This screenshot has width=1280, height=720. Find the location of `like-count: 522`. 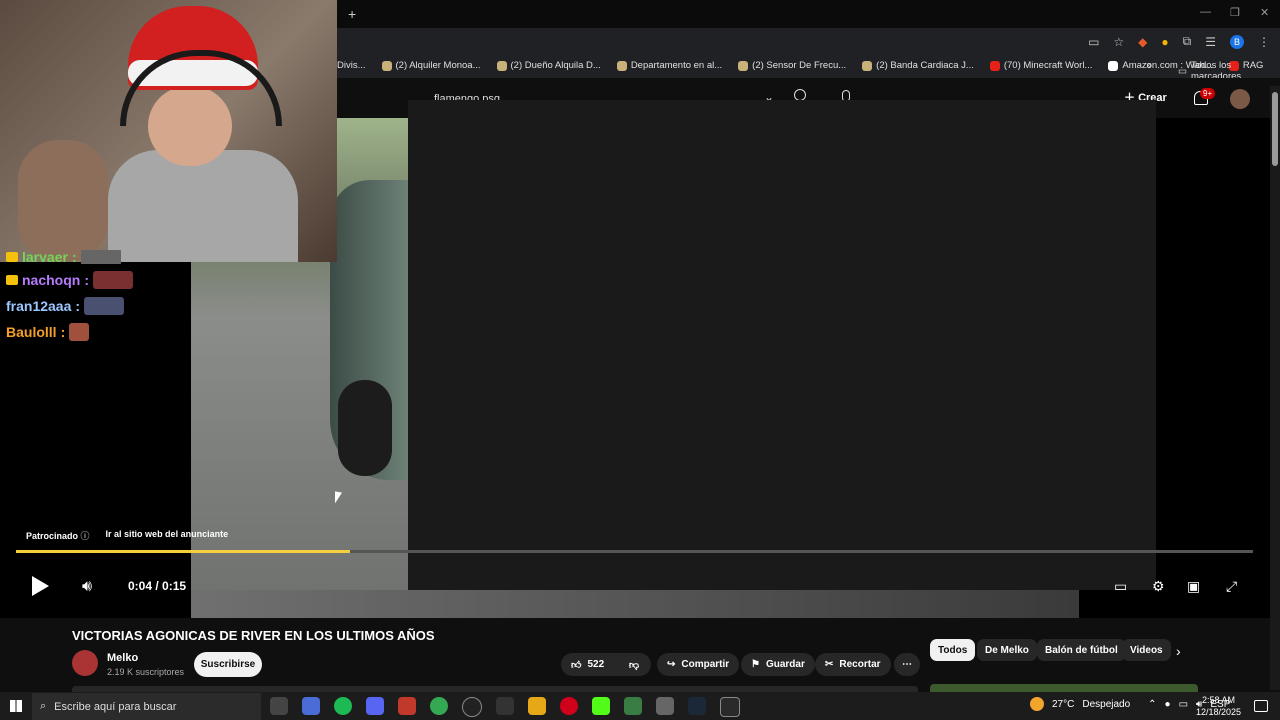

like-count: 522 is located at coordinates (596, 664).